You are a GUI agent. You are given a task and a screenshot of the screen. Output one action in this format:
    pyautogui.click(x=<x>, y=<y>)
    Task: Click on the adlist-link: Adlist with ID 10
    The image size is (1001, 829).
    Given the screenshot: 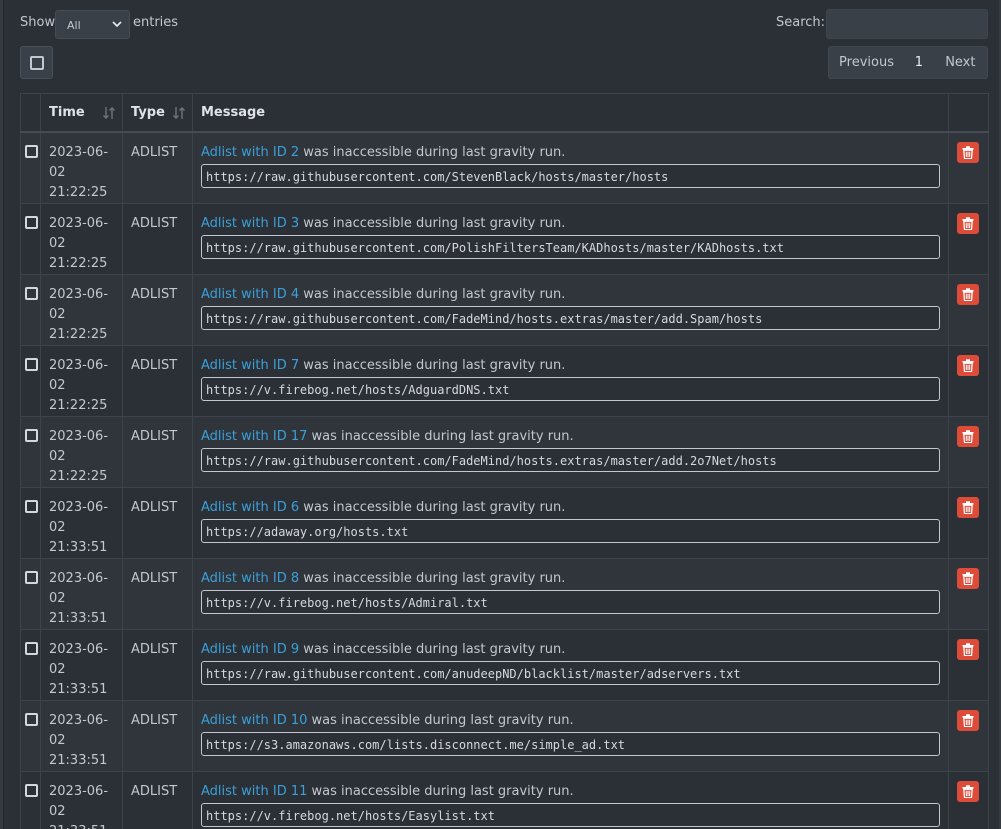 What is the action you would take?
    pyautogui.click(x=254, y=720)
    